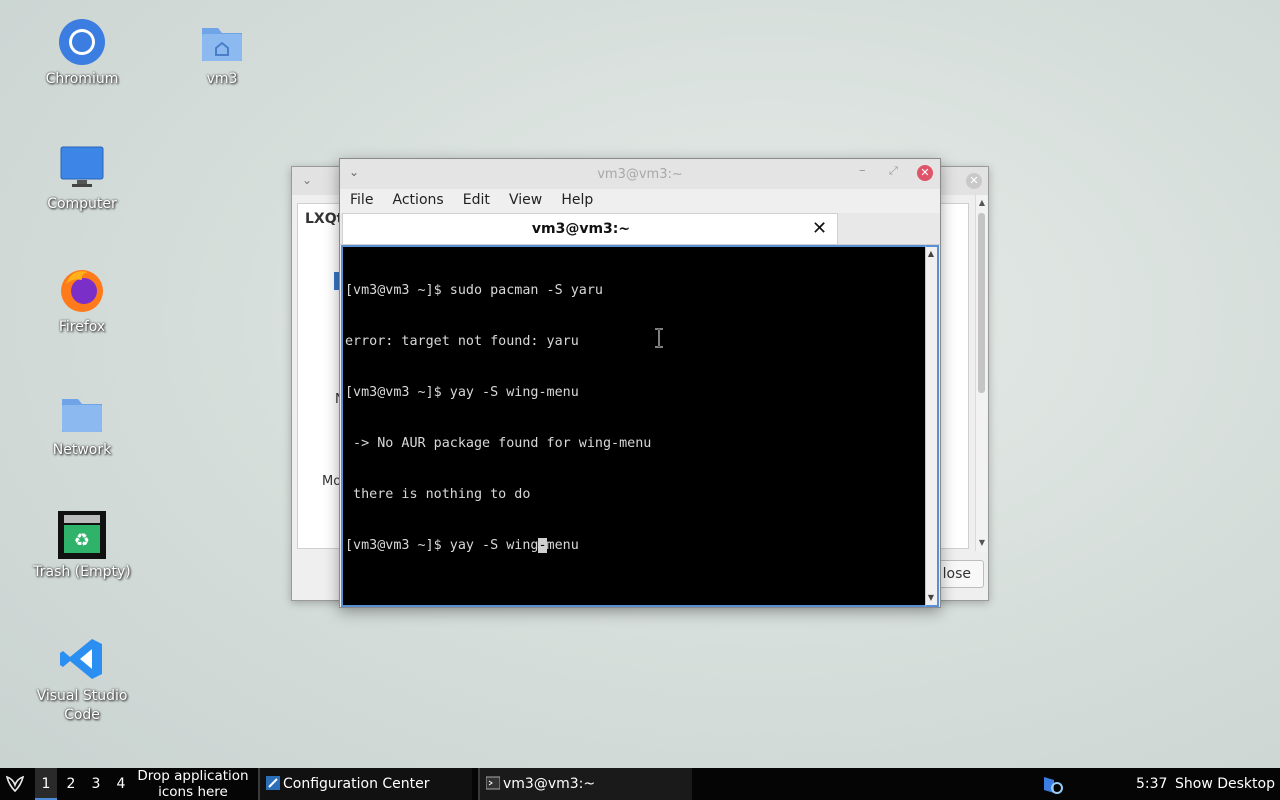  Describe the element at coordinates (462, 392) in the screenshot. I see `terminal-line: [vm3@vm3 ~]$ yay -S wing-menu` at that location.